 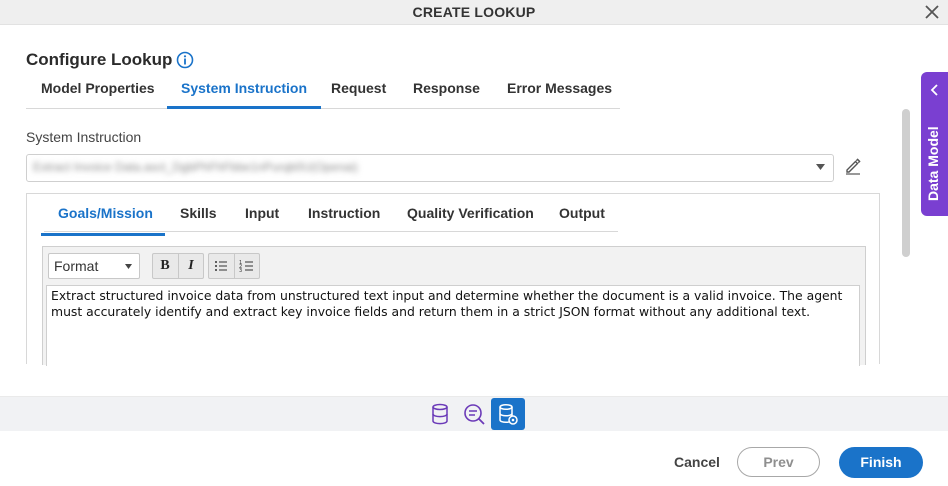 I want to click on database-settings-icon, so click(x=508, y=414).